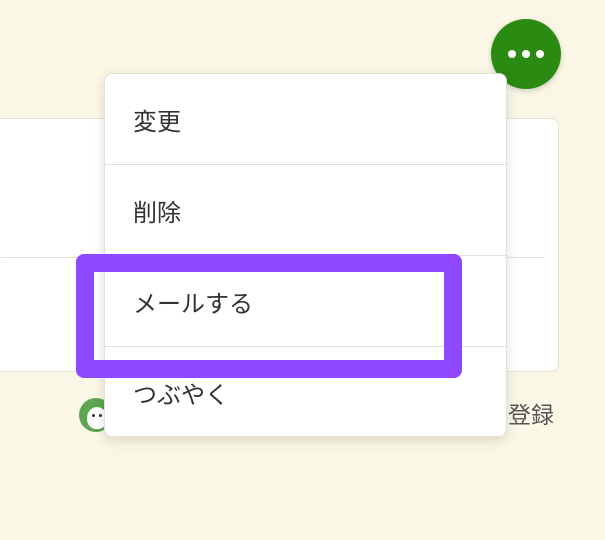 The image size is (605, 540). What do you see at coordinates (305, 301) in the screenshot?
I see `menu-item-email: メールする` at bounding box center [305, 301].